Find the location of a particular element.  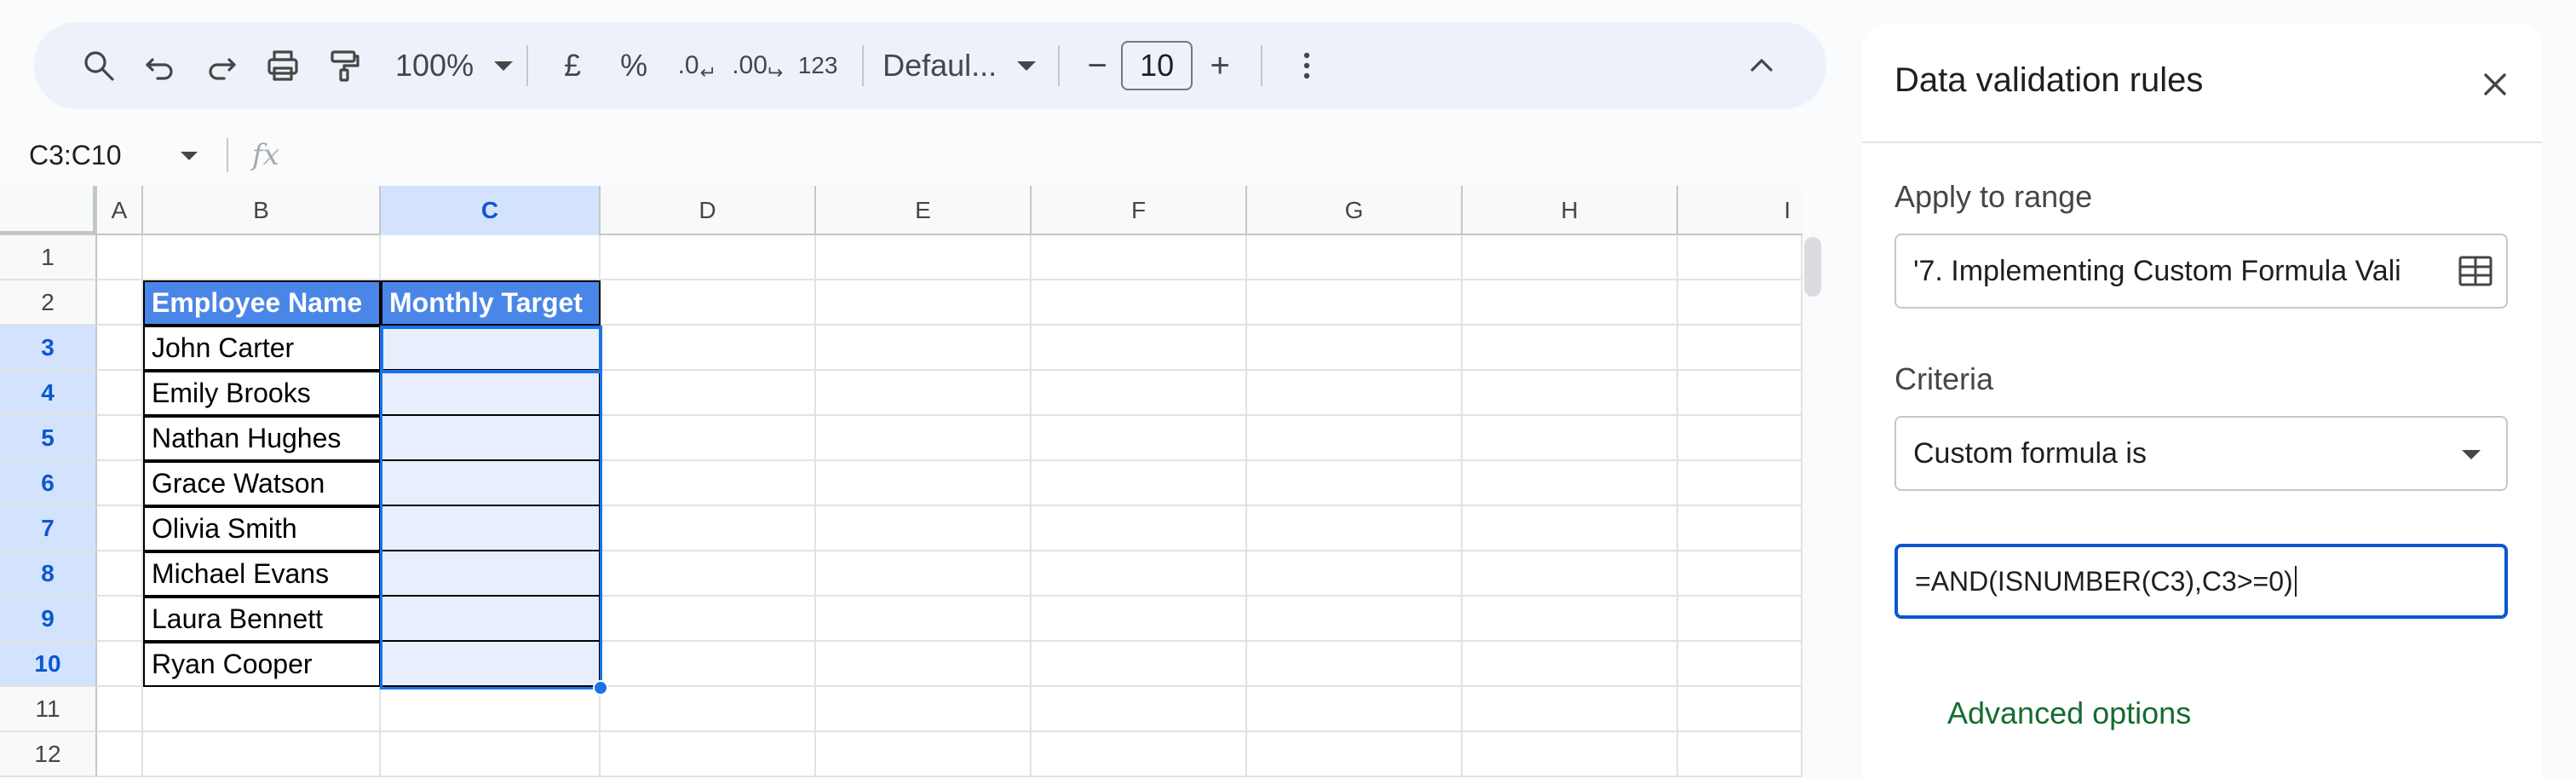

paint-format-icon is located at coordinates (344, 65).